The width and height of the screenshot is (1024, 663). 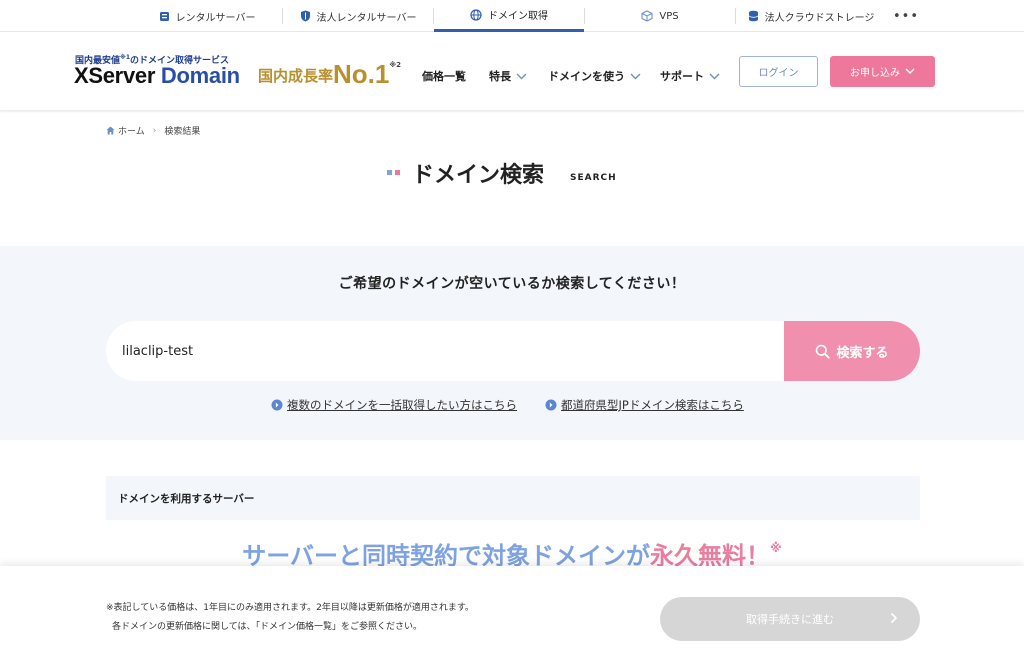 I want to click on prefecture-jp-domain-link: 都道府県型JPドメイン検索はこちら, so click(x=644, y=405).